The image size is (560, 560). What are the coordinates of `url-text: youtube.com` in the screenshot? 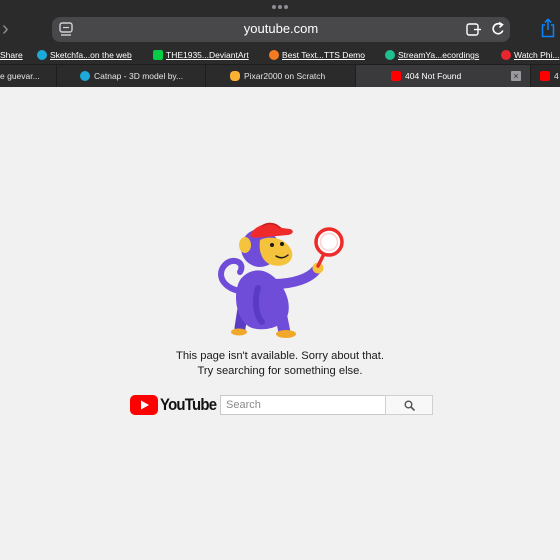 It's located at (281, 28).